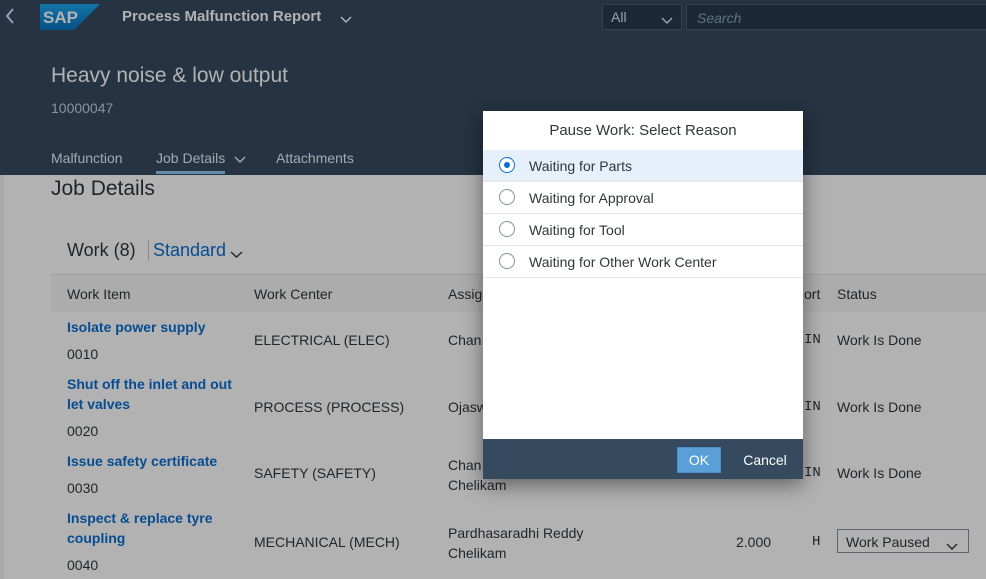  What do you see at coordinates (591, 198) in the screenshot?
I see `option-label: Waiting for Approval` at bounding box center [591, 198].